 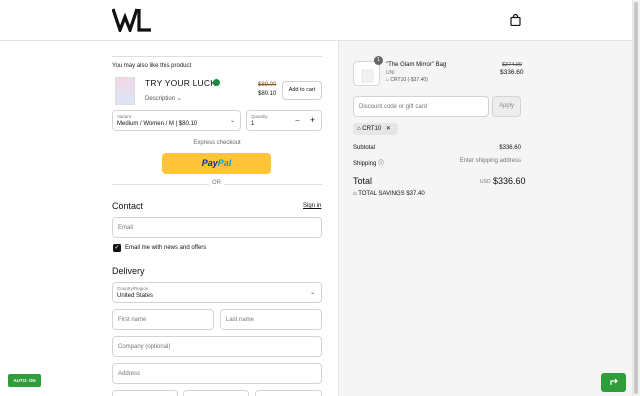 I want to click on variant-select: Variant Medium / Women / M | $80.10 ⌄, so click(x=176, y=120).